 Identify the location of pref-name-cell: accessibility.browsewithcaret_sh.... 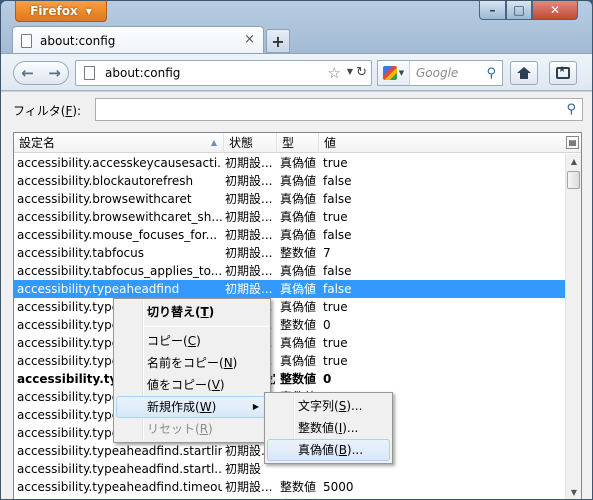
(119, 217).